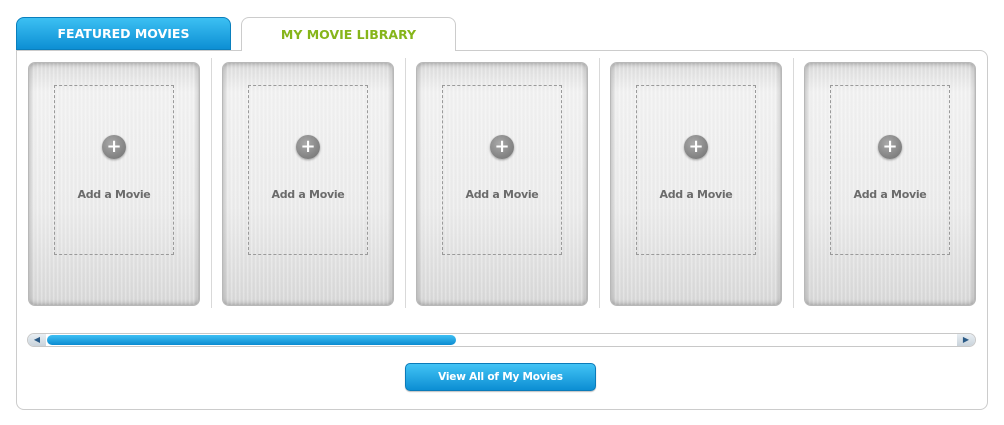  I want to click on arrow-right-icon: ▶, so click(966, 340).